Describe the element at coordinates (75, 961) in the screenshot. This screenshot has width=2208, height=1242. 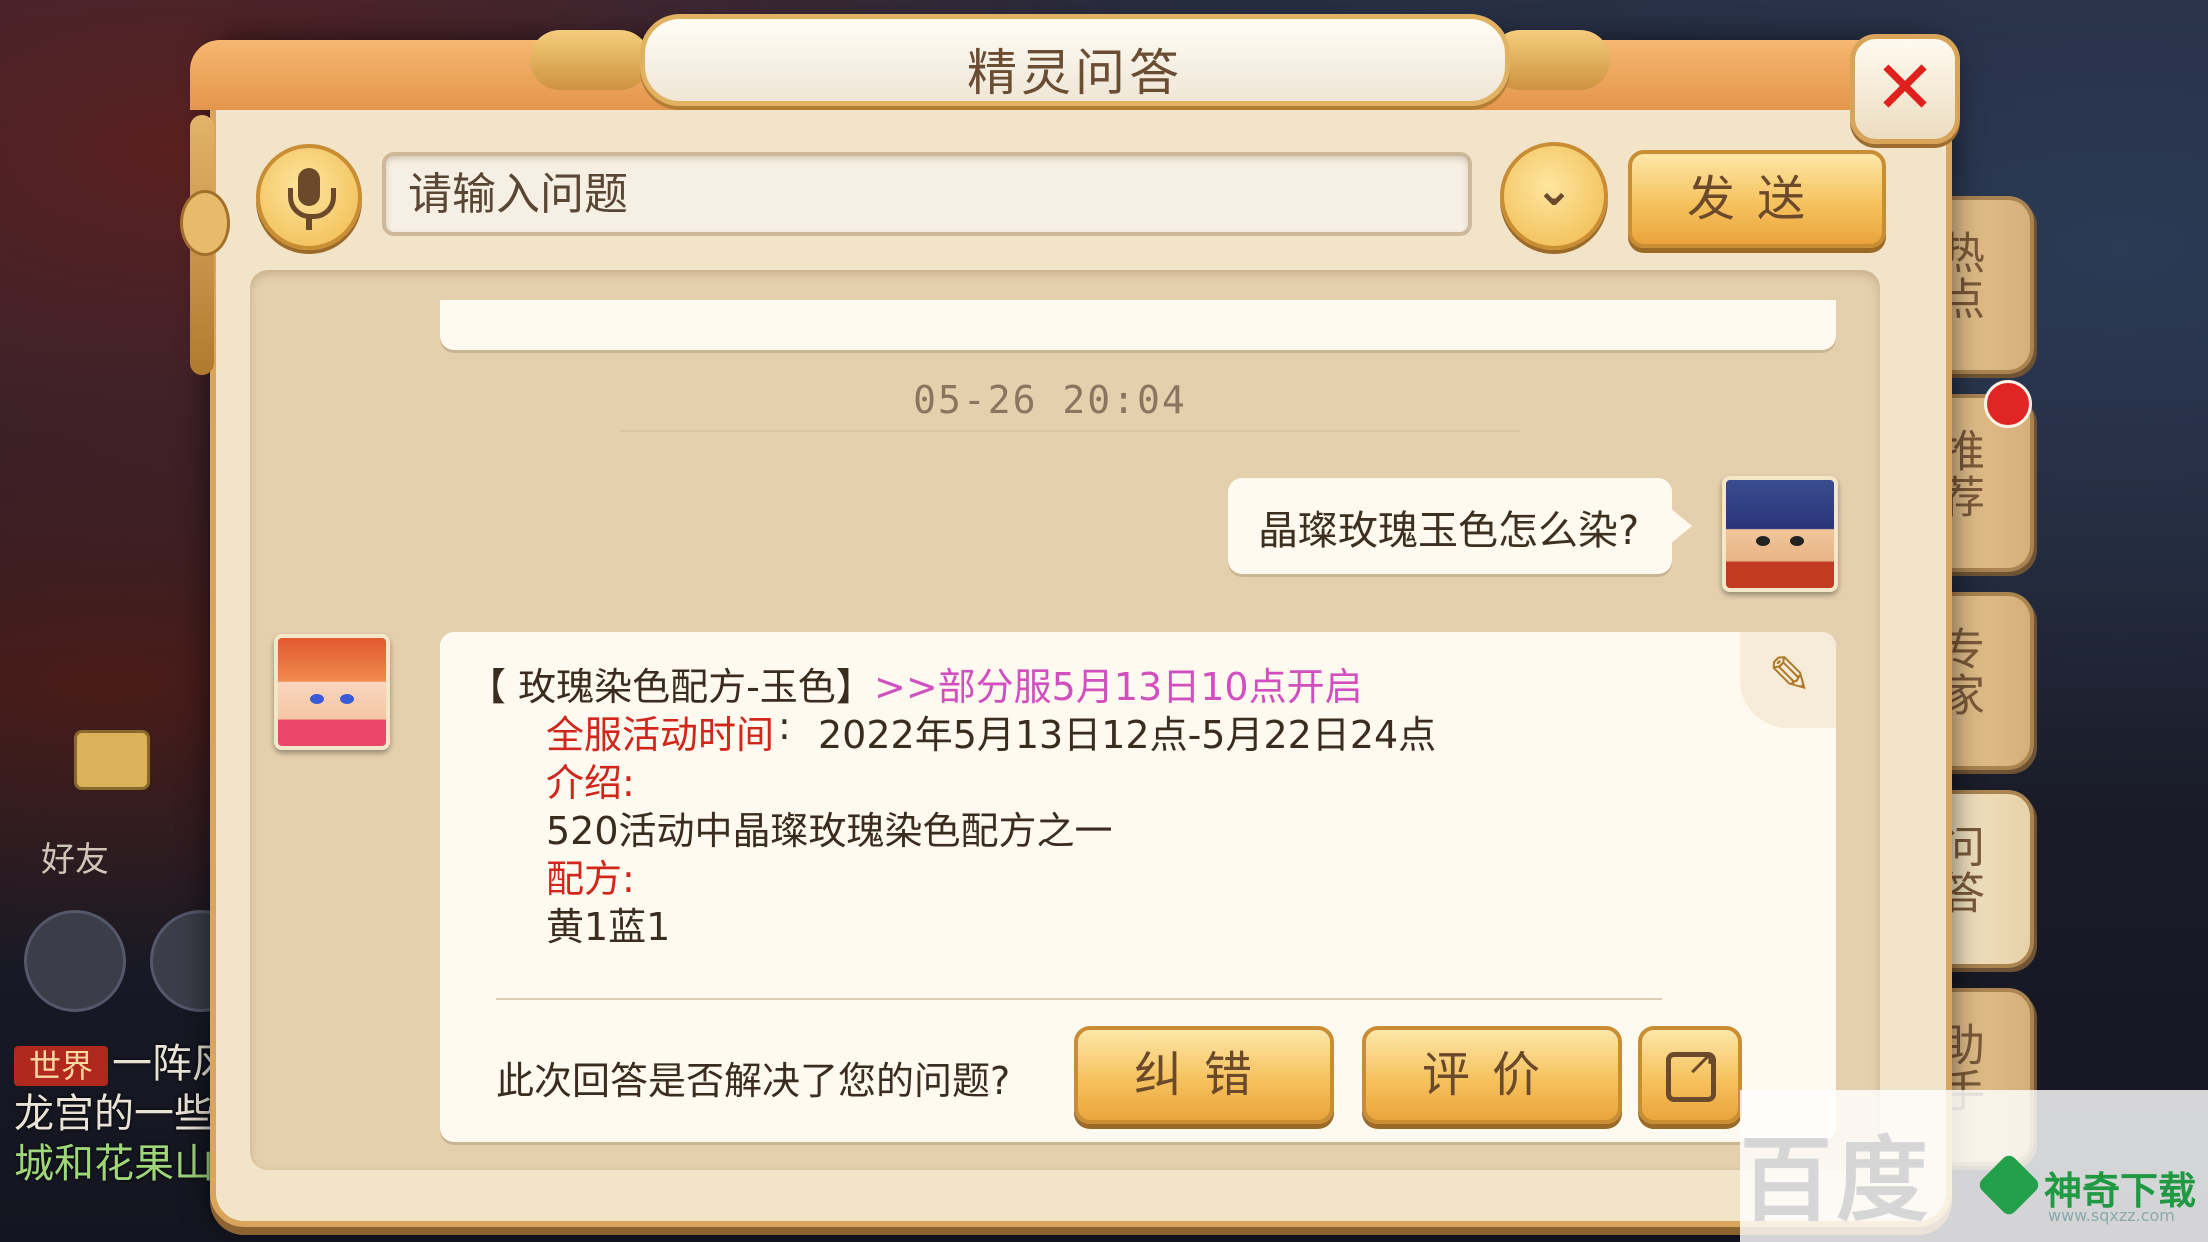
I see `chat-bubble-icon` at that location.